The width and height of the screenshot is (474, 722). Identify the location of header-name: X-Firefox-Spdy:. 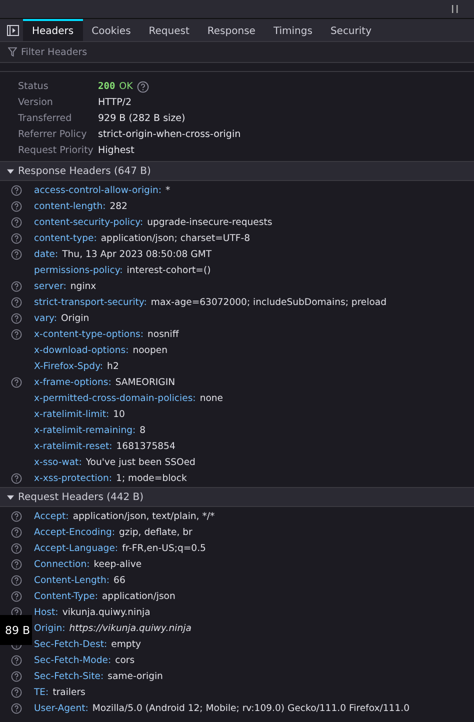
(69, 366).